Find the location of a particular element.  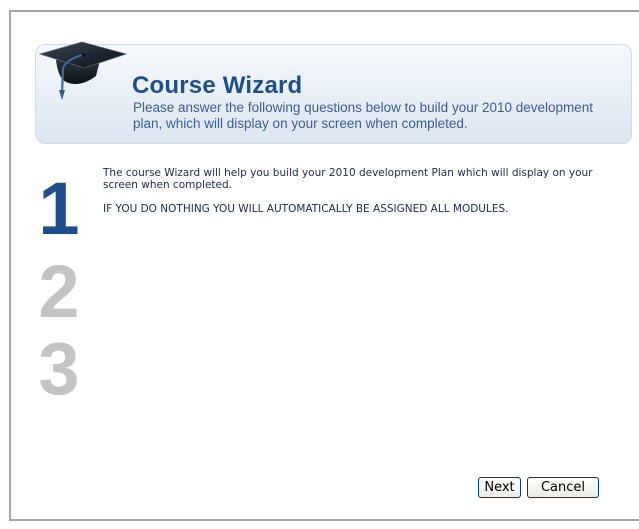

cancel-button: Cancel is located at coordinates (563, 487).